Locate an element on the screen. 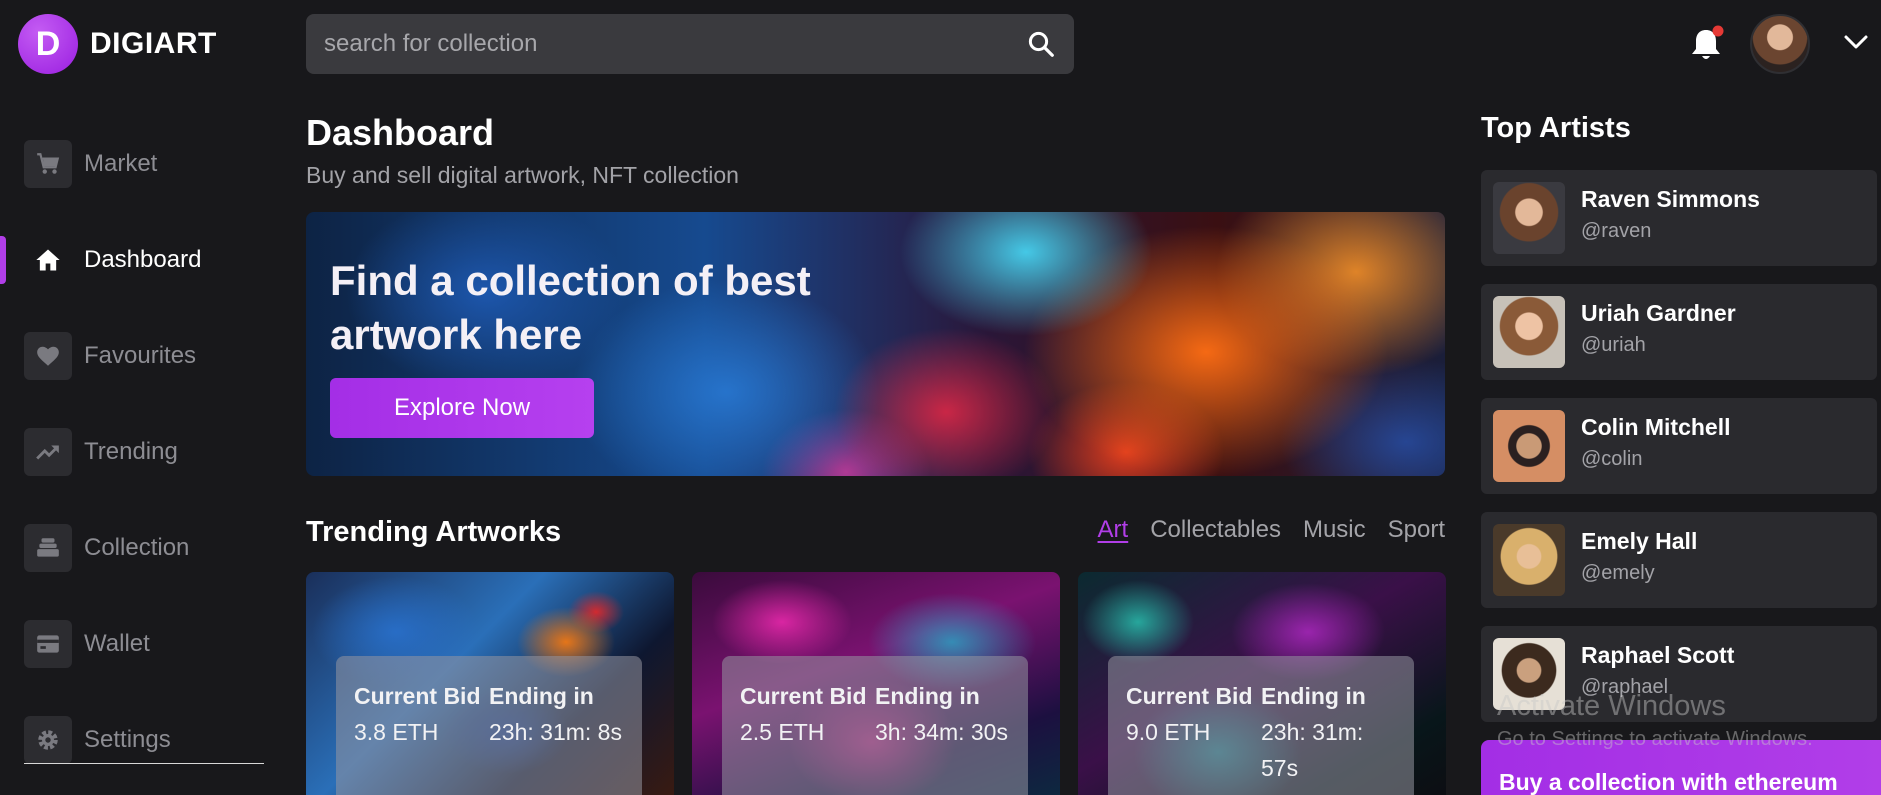 The width and height of the screenshot is (1881, 795). filter-collectables: Collectables is located at coordinates (1215, 530).